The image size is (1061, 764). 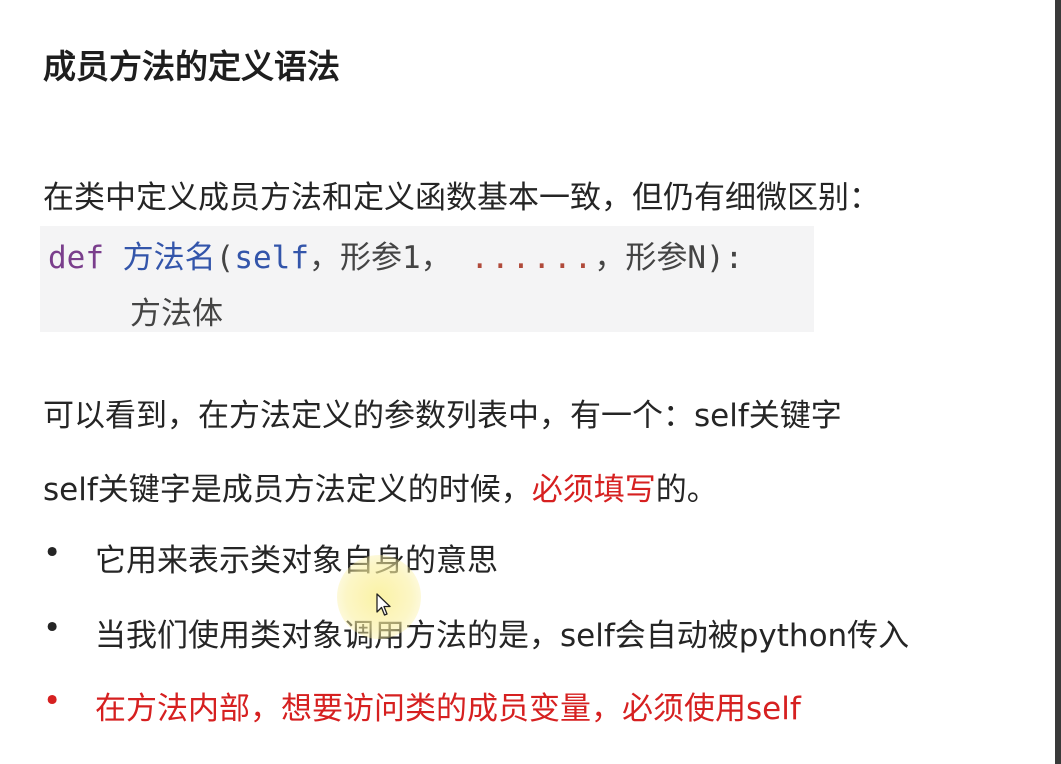 What do you see at coordinates (665, 258) in the screenshot?
I see `code-param-n: 形参N` at bounding box center [665, 258].